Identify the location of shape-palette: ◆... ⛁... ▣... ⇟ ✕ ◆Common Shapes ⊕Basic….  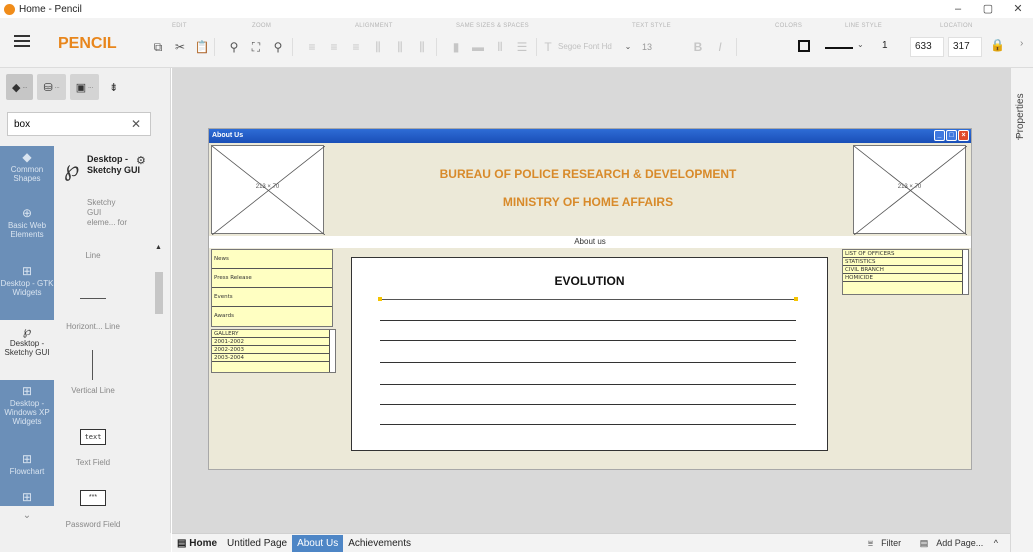
(85, 310).